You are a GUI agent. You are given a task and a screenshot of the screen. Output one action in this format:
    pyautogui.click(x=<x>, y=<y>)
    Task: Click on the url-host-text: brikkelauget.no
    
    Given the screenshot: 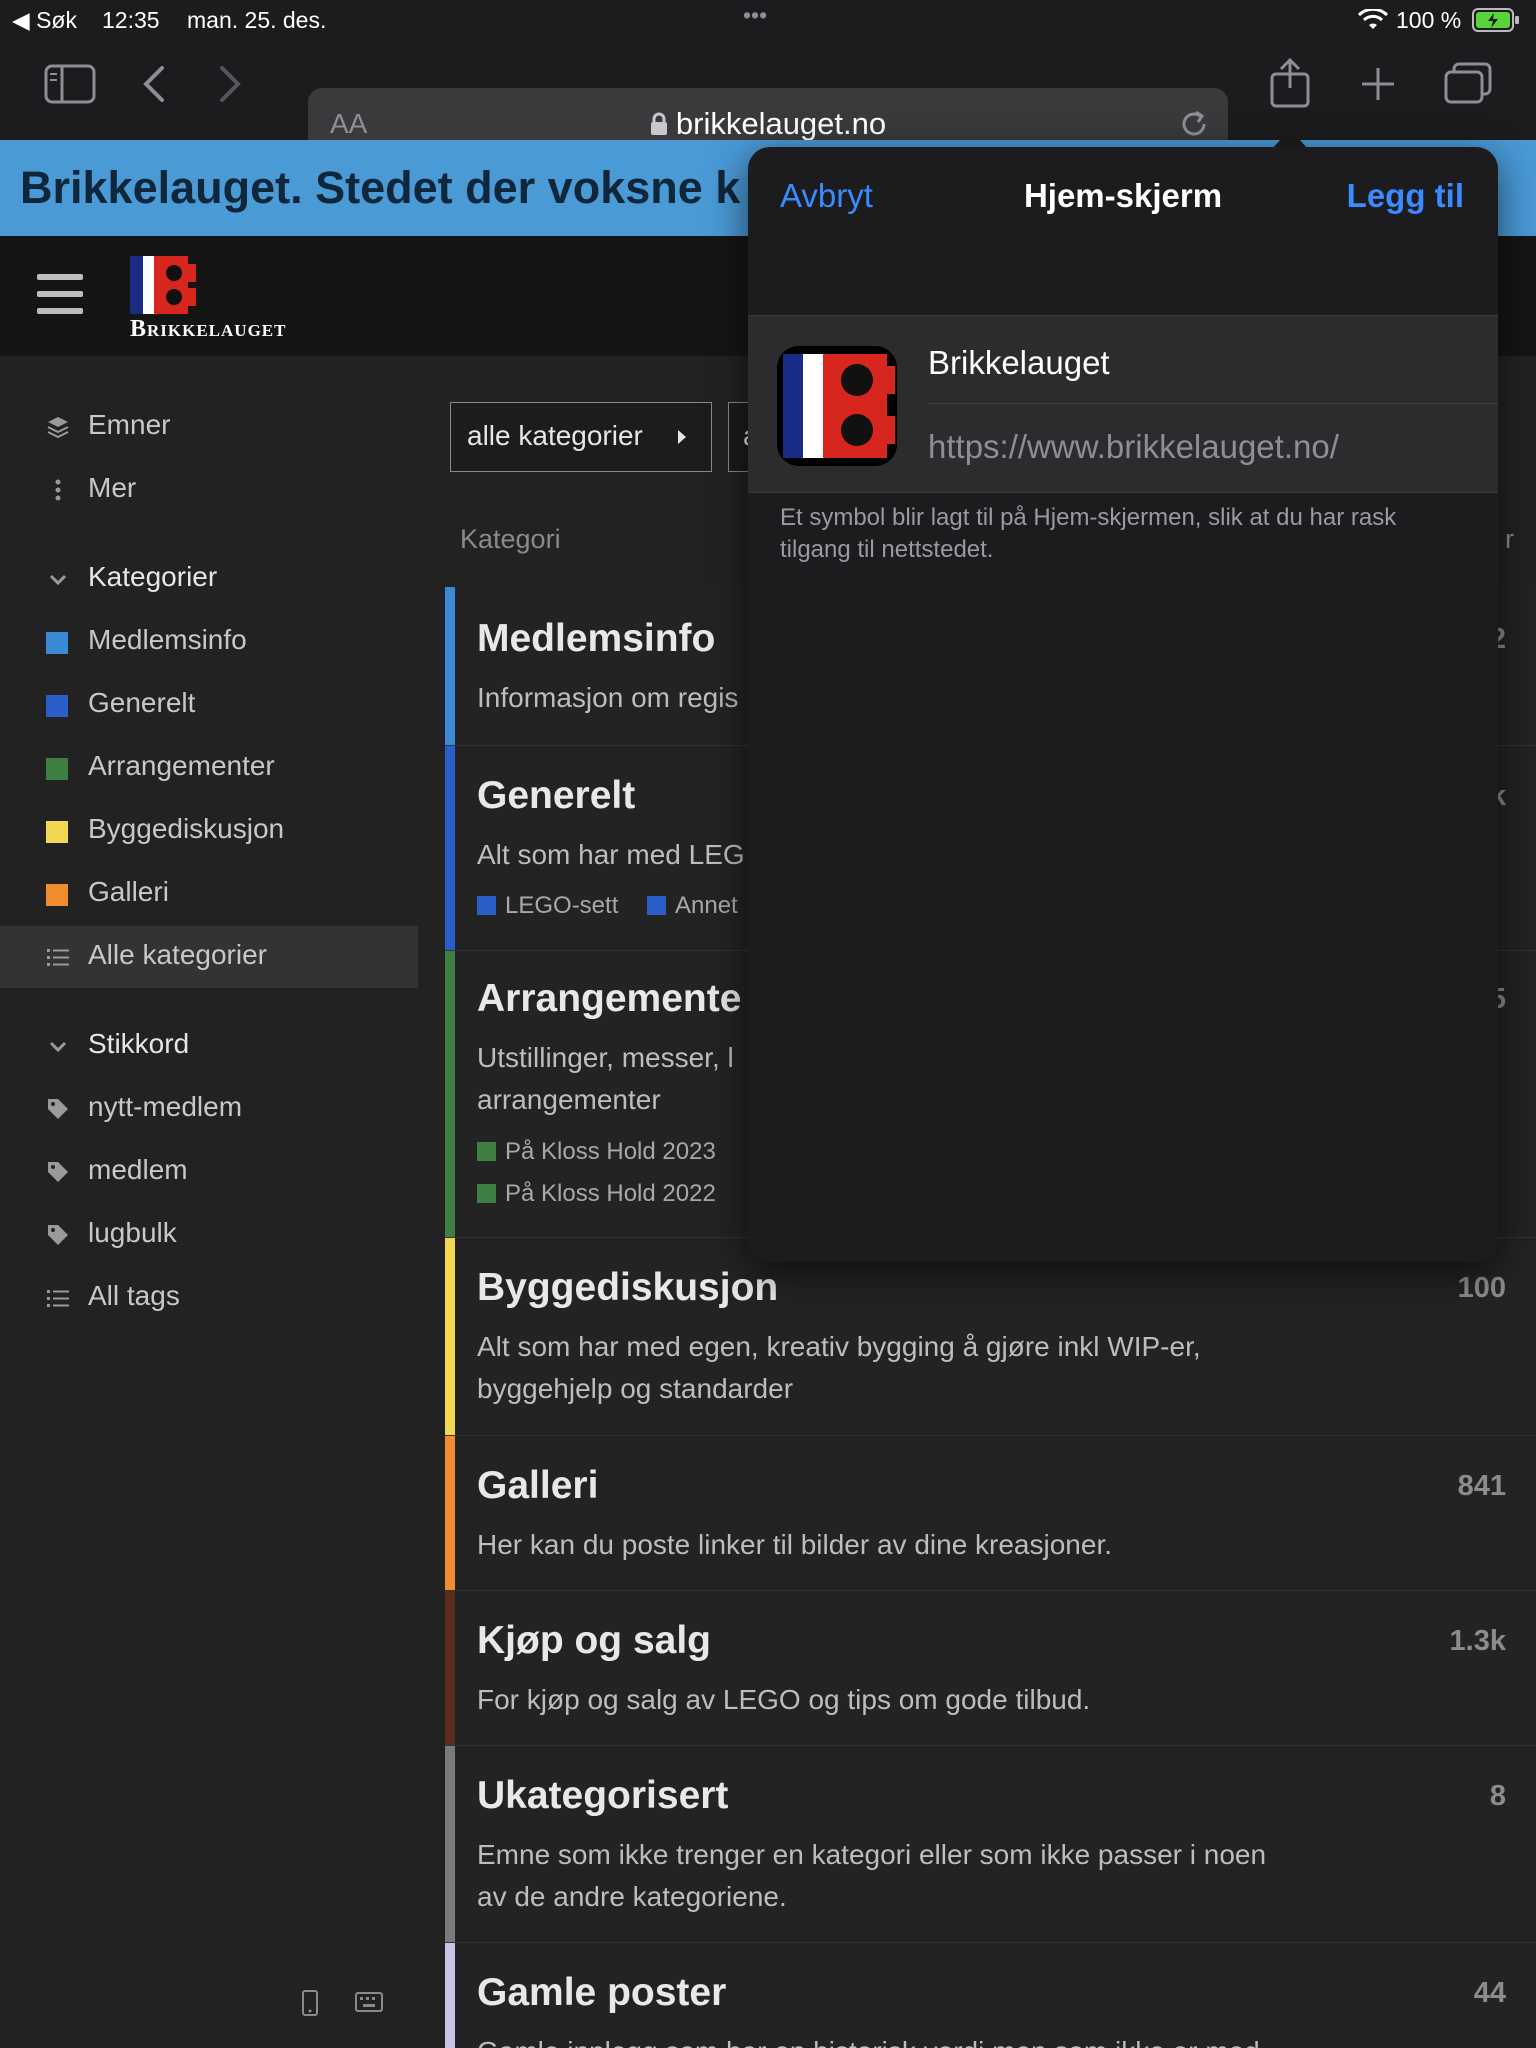 What is the action you would take?
    pyautogui.click(x=781, y=123)
    